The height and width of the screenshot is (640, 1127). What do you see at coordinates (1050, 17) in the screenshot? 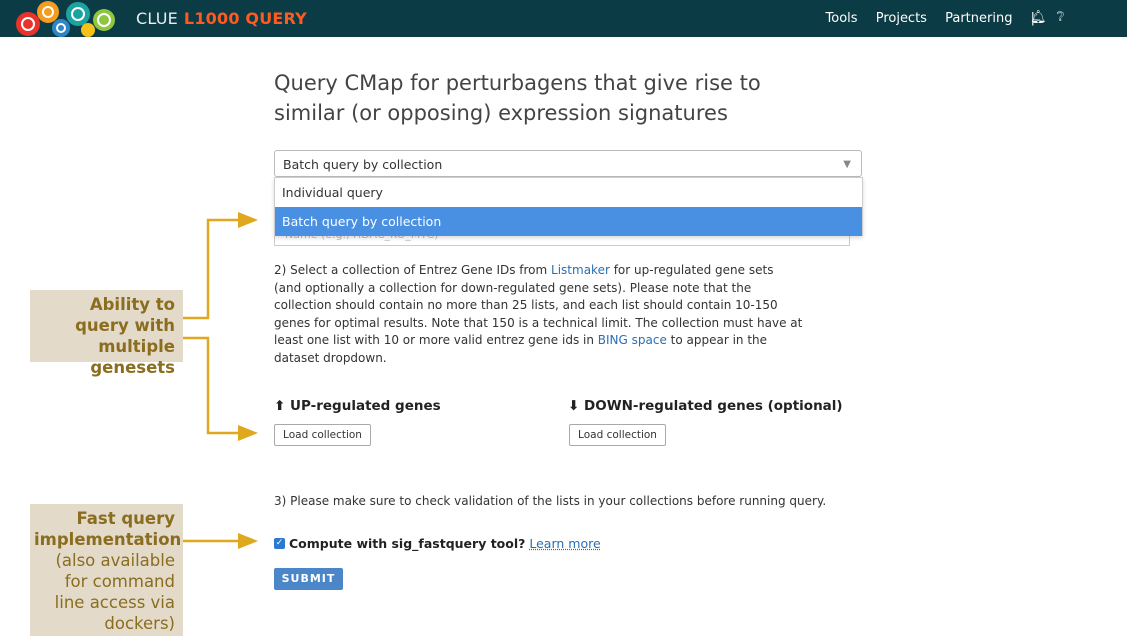
I see `top-icons: 🔔︎ ❔︎` at bounding box center [1050, 17].